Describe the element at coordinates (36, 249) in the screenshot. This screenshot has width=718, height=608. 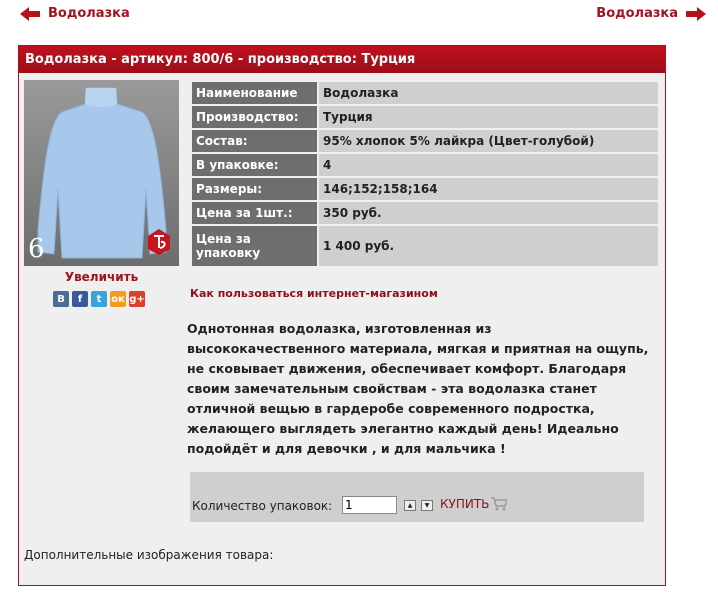
I see `photo-number: 6` at that location.